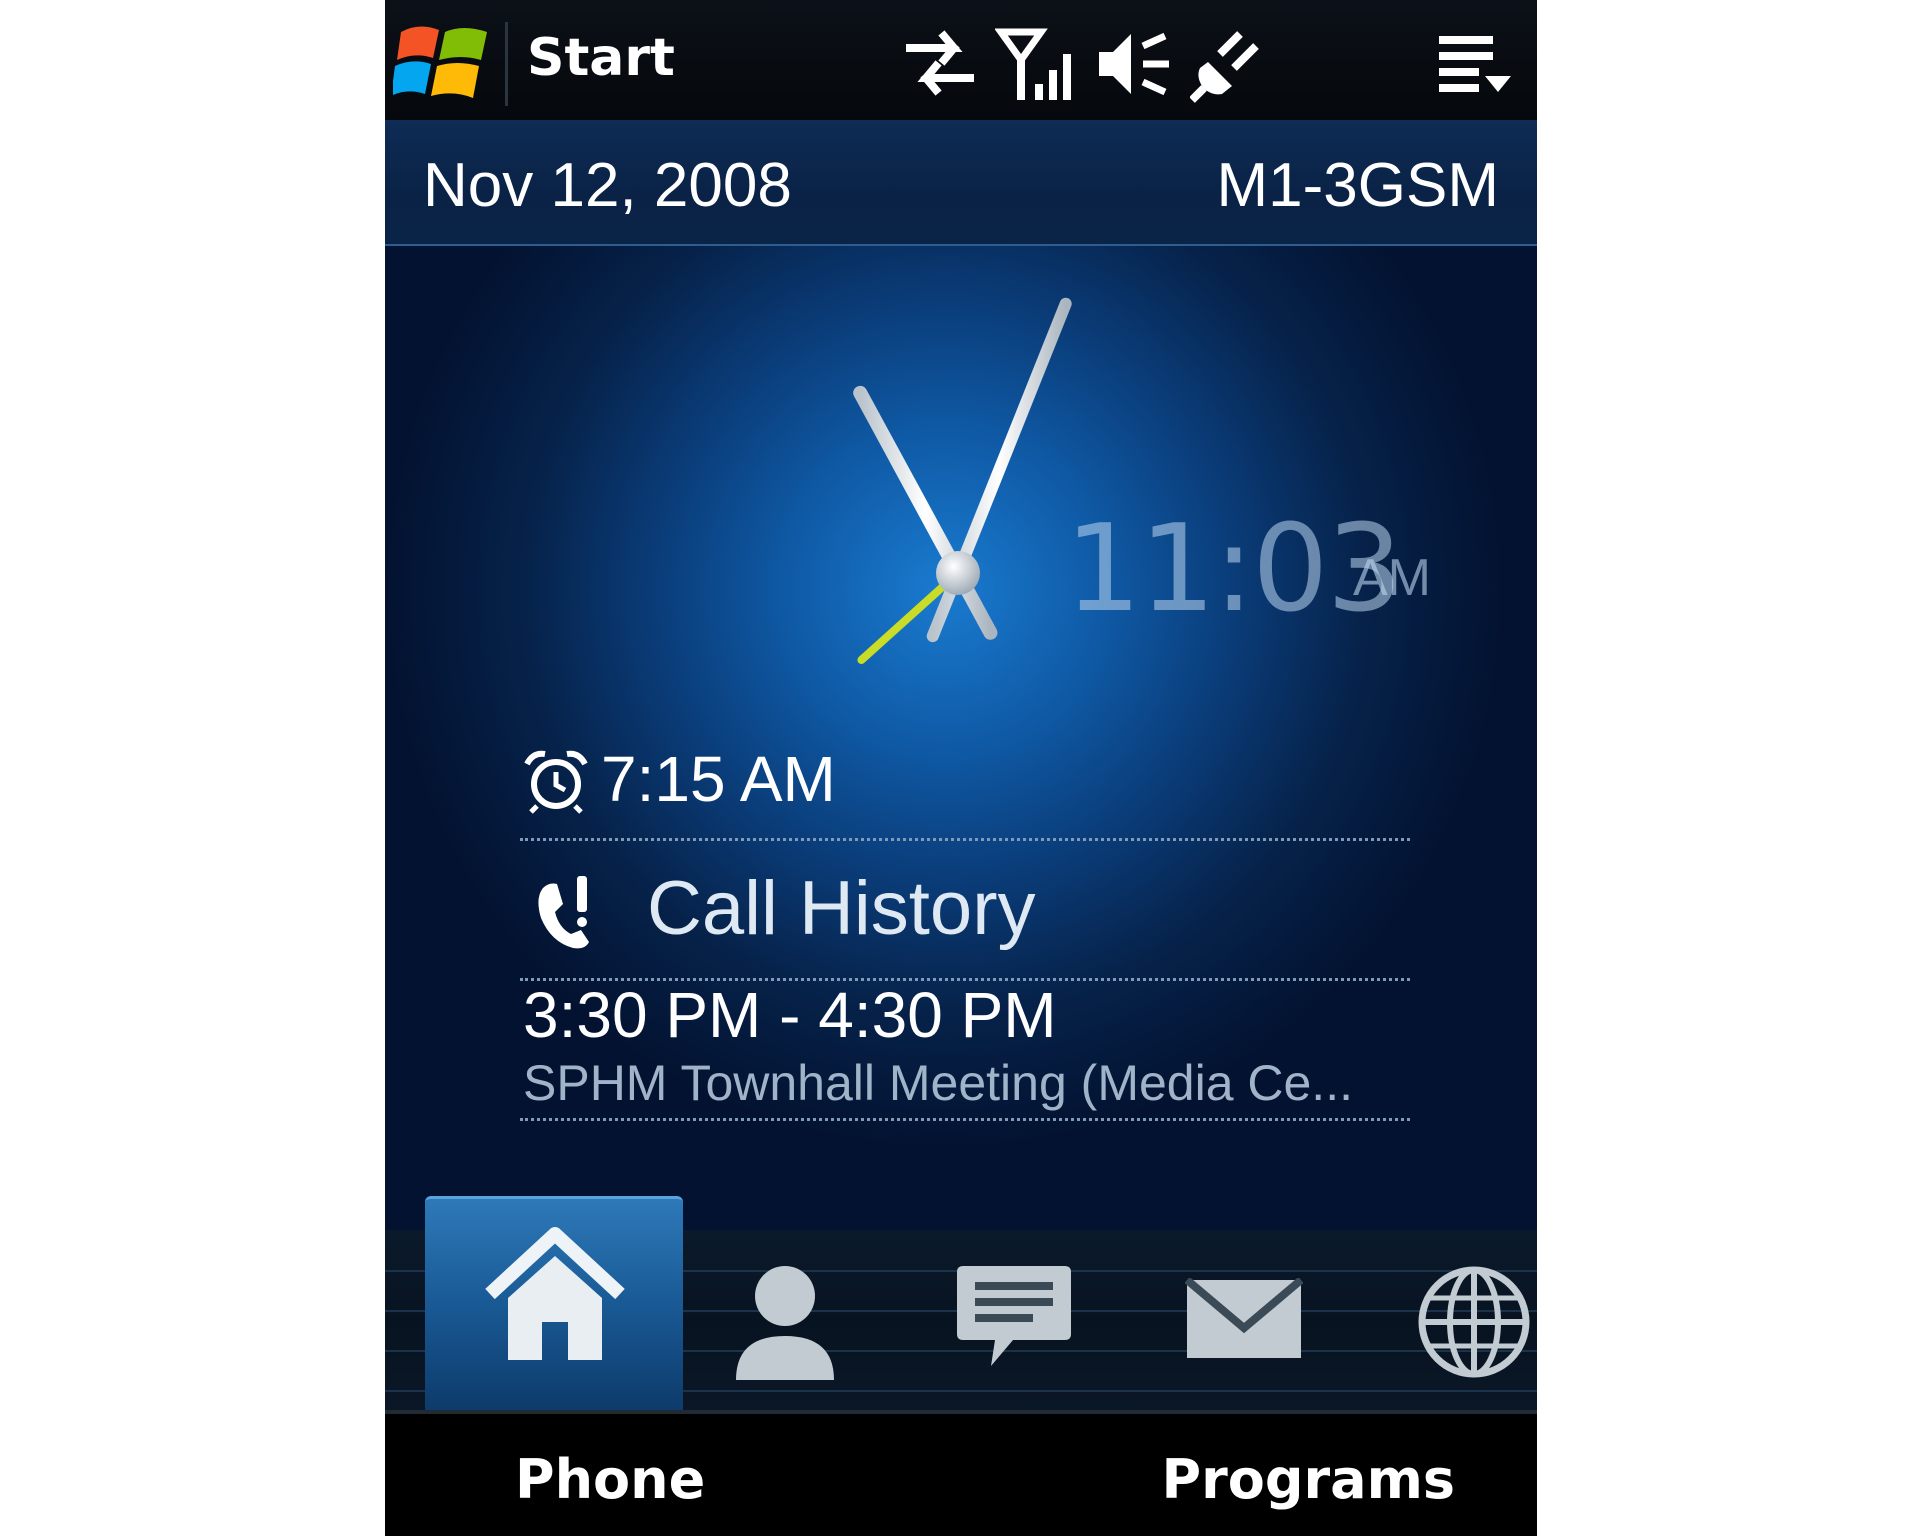 This screenshot has width=1920, height=1536. I want to click on alarm-time: 7:15 AM, so click(718, 779).